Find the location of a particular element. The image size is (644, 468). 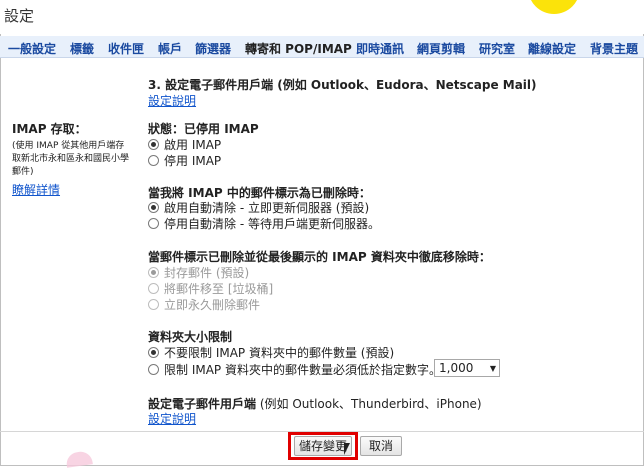

expunge-behavior-heading: 當郵件標示已刪除並從最後顯示的 IMAP 資料夾中徹底移除時： is located at coordinates (319, 257).